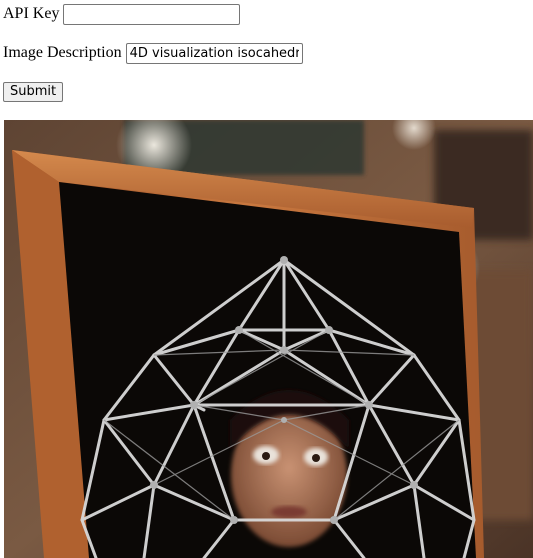 This screenshot has height=558, width=533. What do you see at coordinates (152, 14) in the screenshot?
I see `api-key-input` at bounding box center [152, 14].